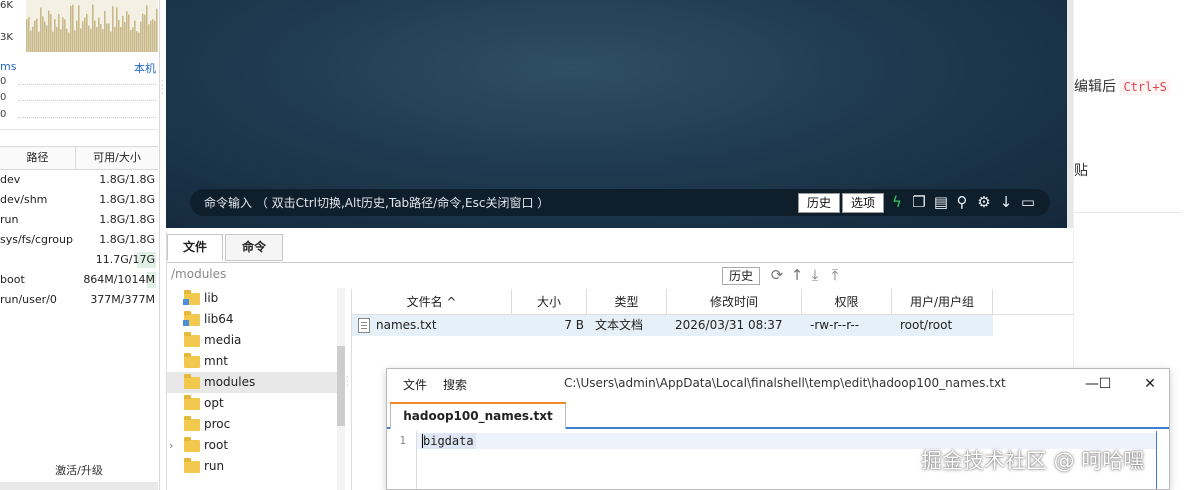 The height and width of the screenshot is (490, 1197). What do you see at coordinates (448, 441) in the screenshot?
I see `editor-content: bigdata` at bounding box center [448, 441].